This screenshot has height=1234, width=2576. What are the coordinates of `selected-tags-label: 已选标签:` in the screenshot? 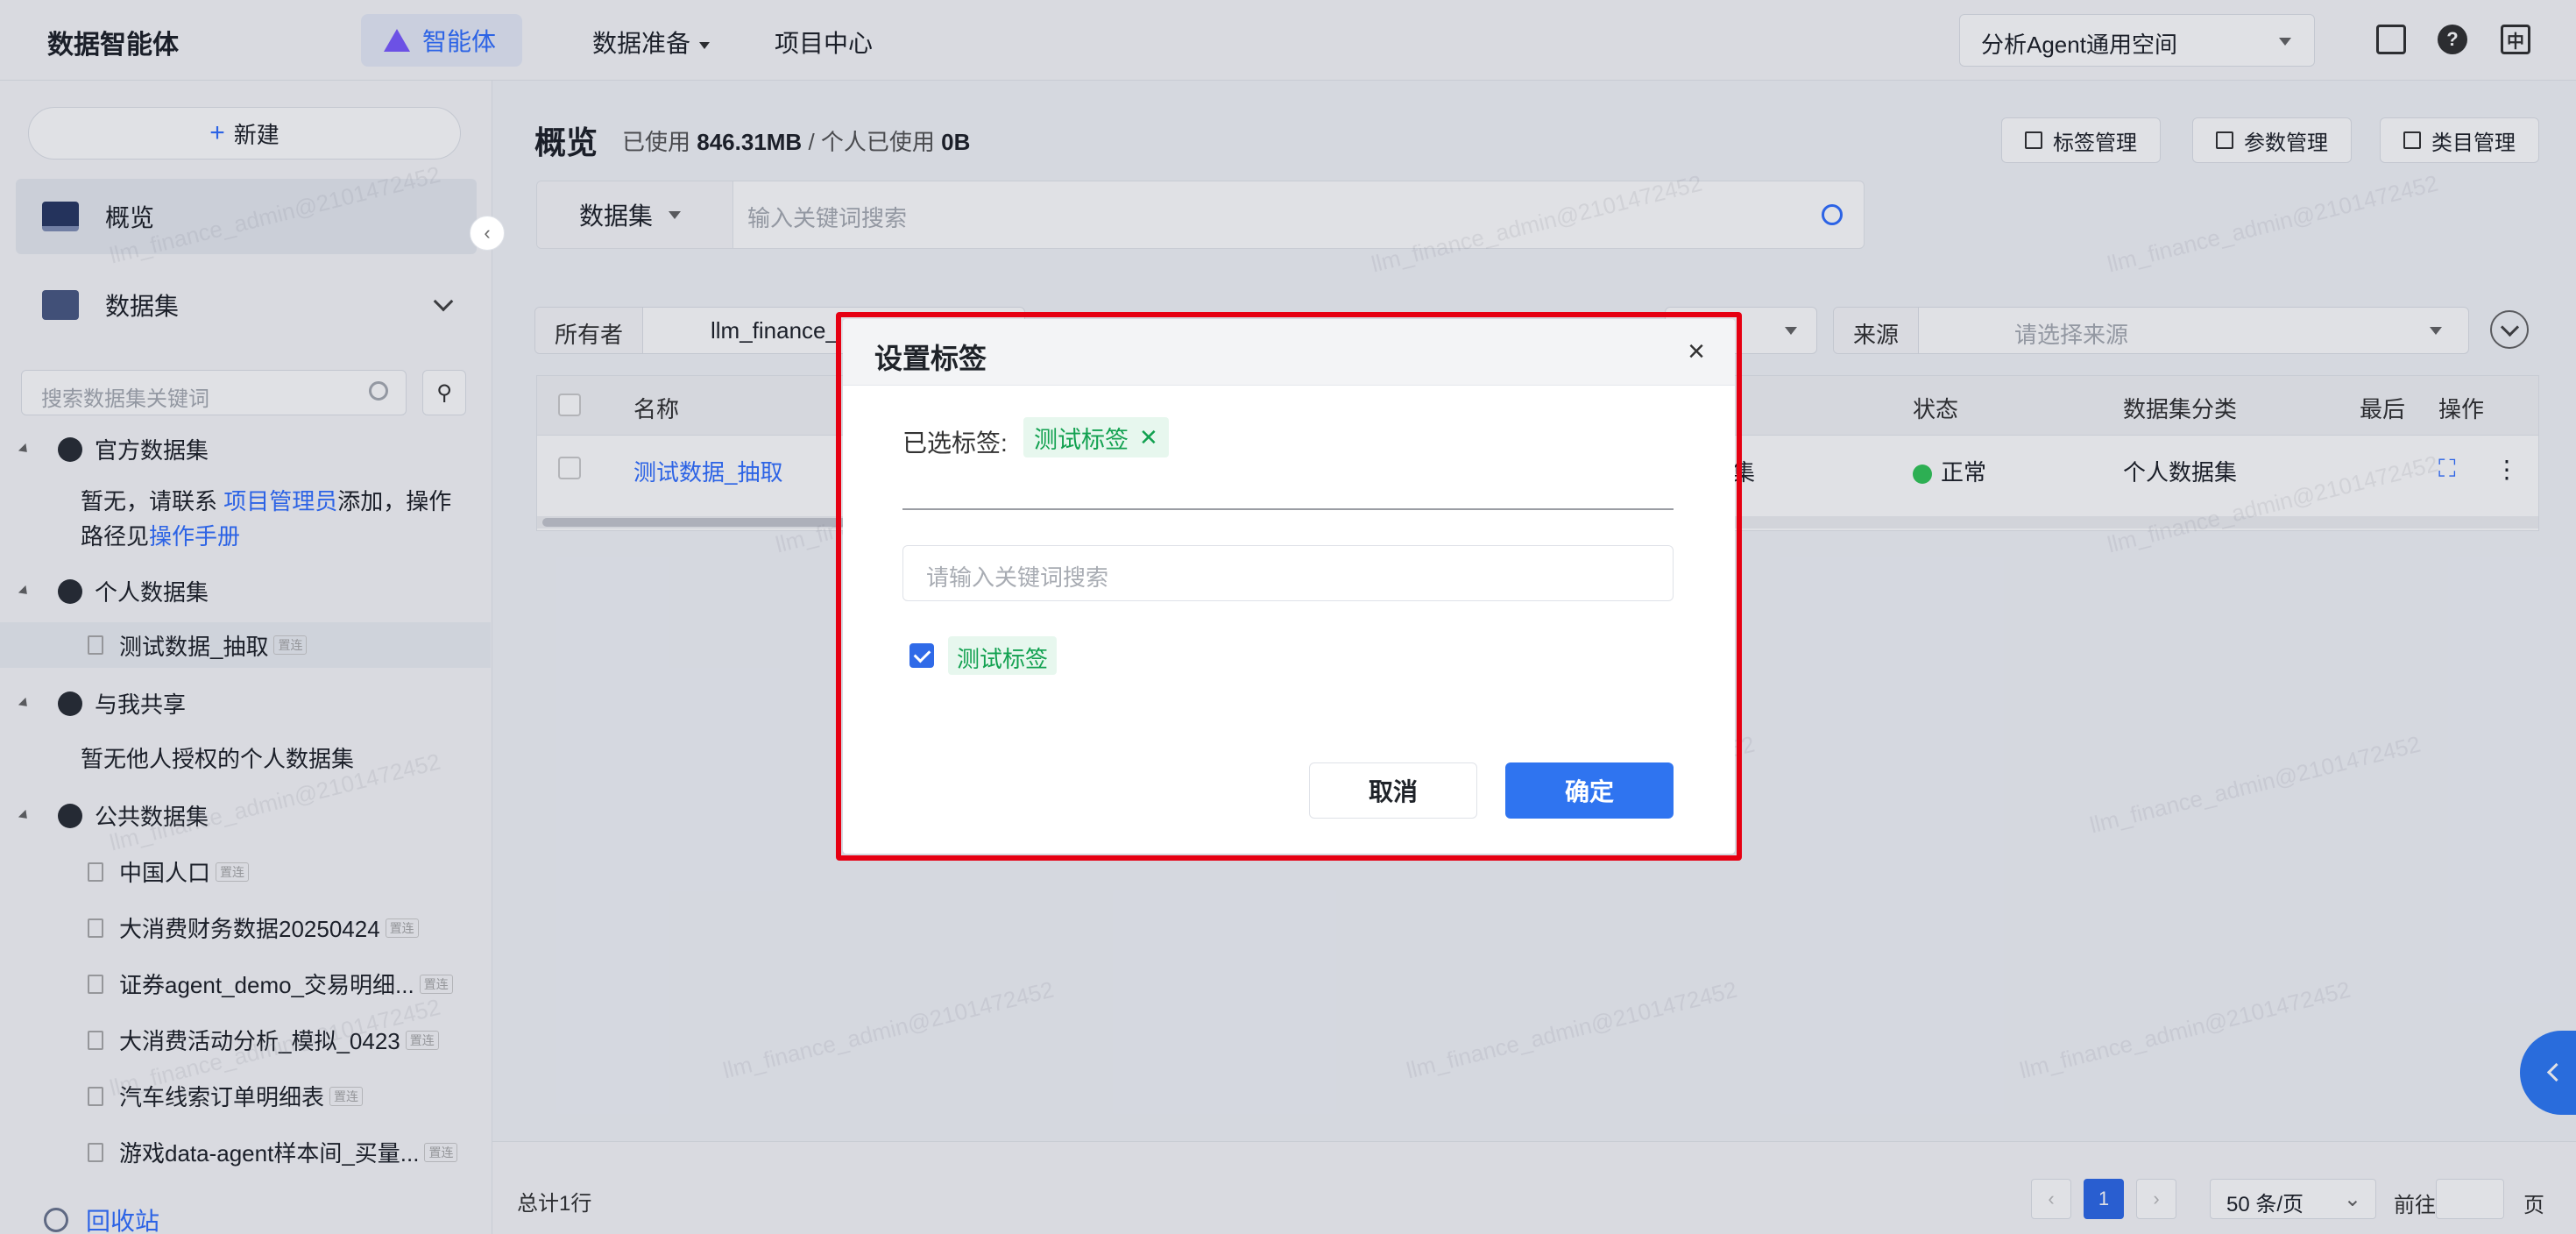 It's located at (955, 443).